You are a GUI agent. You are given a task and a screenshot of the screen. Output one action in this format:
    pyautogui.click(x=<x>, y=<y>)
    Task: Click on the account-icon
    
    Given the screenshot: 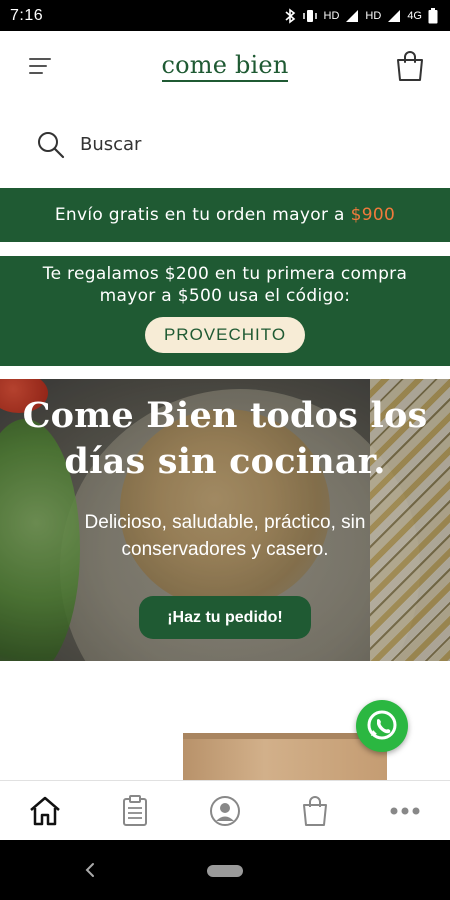 What is the action you would take?
    pyautogui.click(x=225, y=811)
    